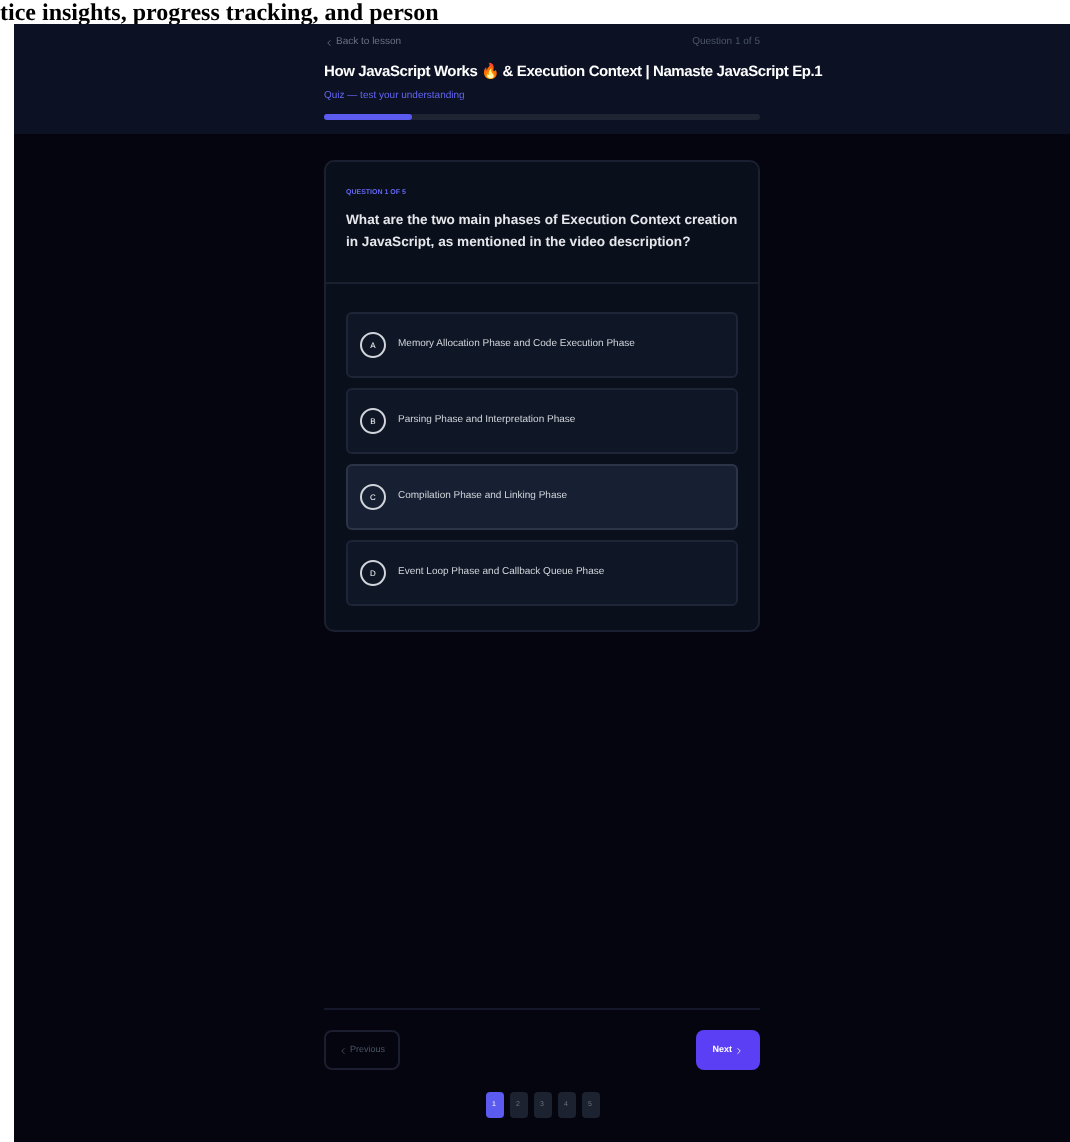  Describe the element at coordinates (739, 1050) in the screenshot. I see `chevron-right-icon` at that location.